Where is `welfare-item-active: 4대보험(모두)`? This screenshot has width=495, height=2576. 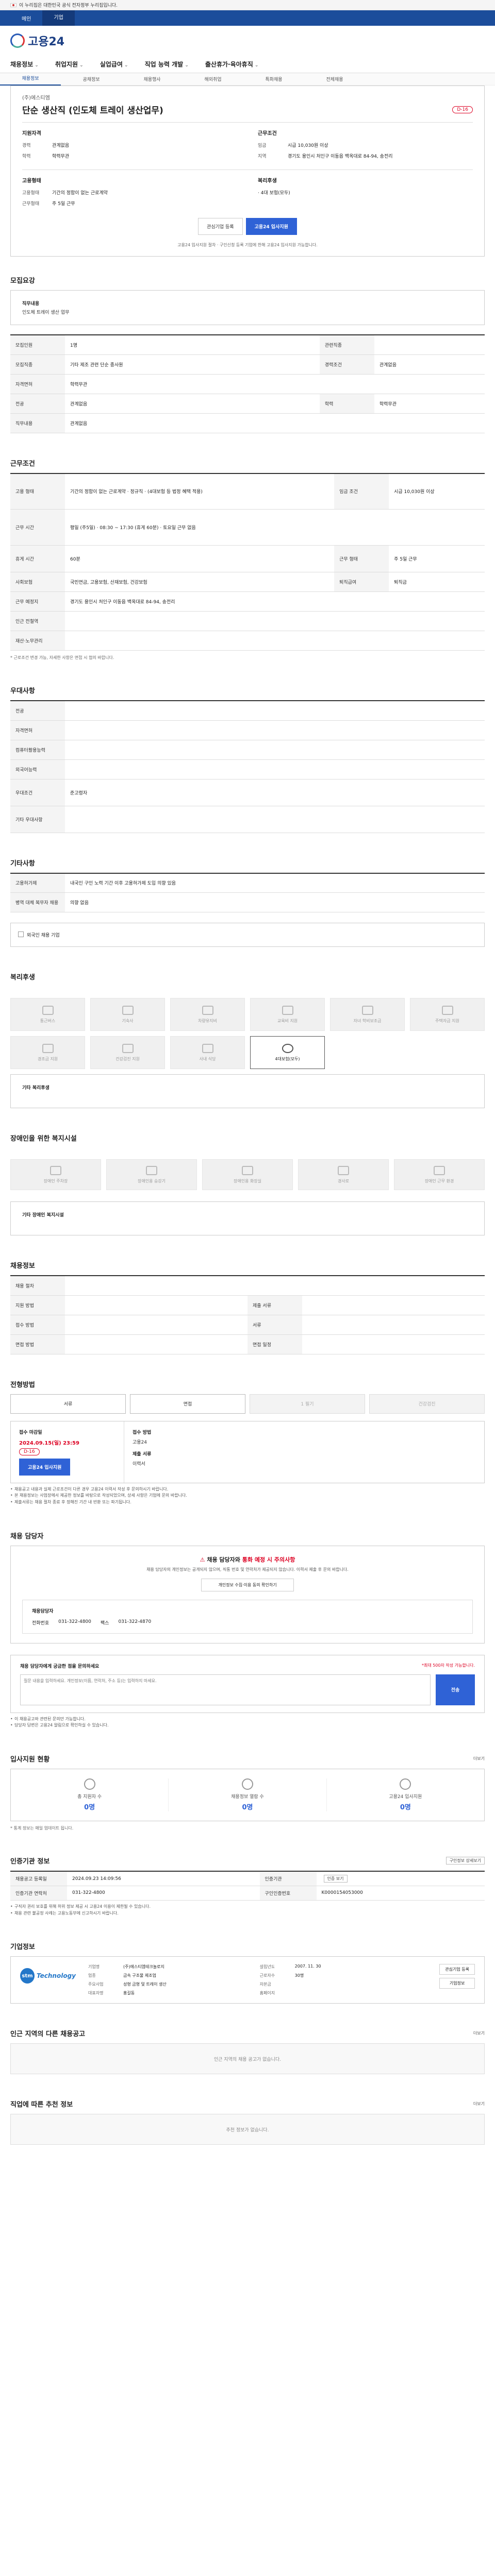
welfare-item-active: 4대보험(모두) is located at coordinates (287, 1052).